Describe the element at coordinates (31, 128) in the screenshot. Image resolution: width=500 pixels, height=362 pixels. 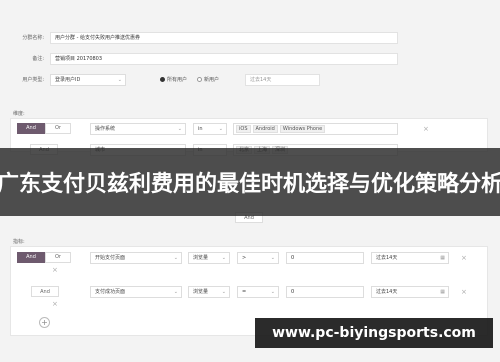
I see `dimension-and-button: And` at that location.